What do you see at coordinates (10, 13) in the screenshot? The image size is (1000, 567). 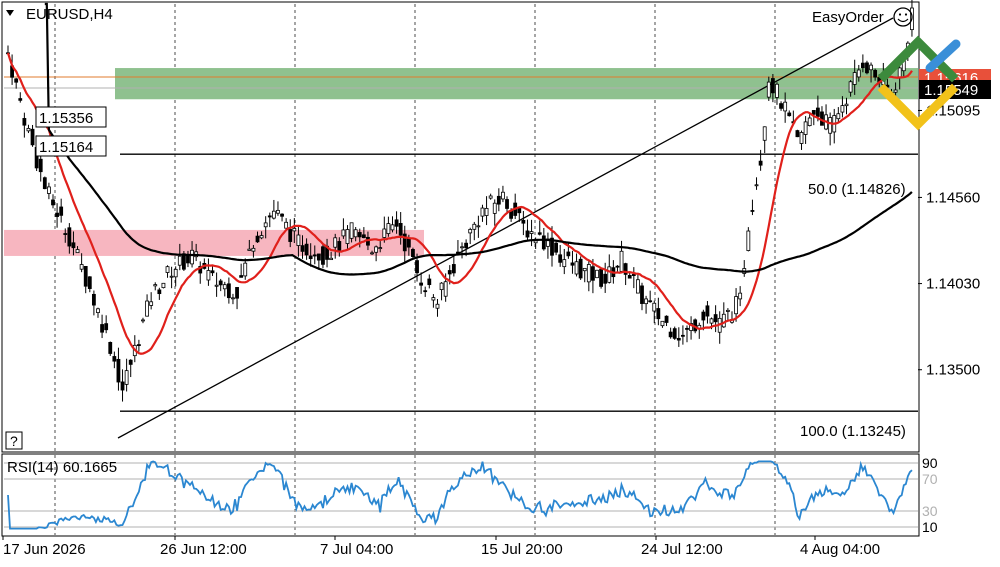 I see `chart-menu-triangle-icon` at bounding box center [10, 13].